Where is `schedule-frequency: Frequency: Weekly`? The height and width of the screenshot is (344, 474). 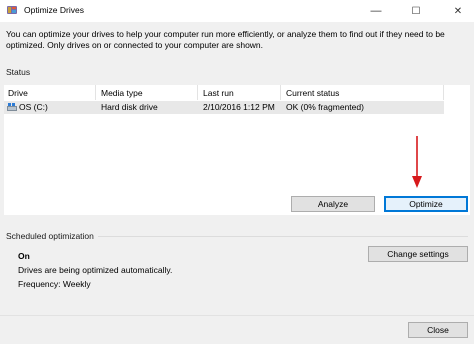 schedule-frequency: Frequency: Weekly is located at coordinates (54, 284).